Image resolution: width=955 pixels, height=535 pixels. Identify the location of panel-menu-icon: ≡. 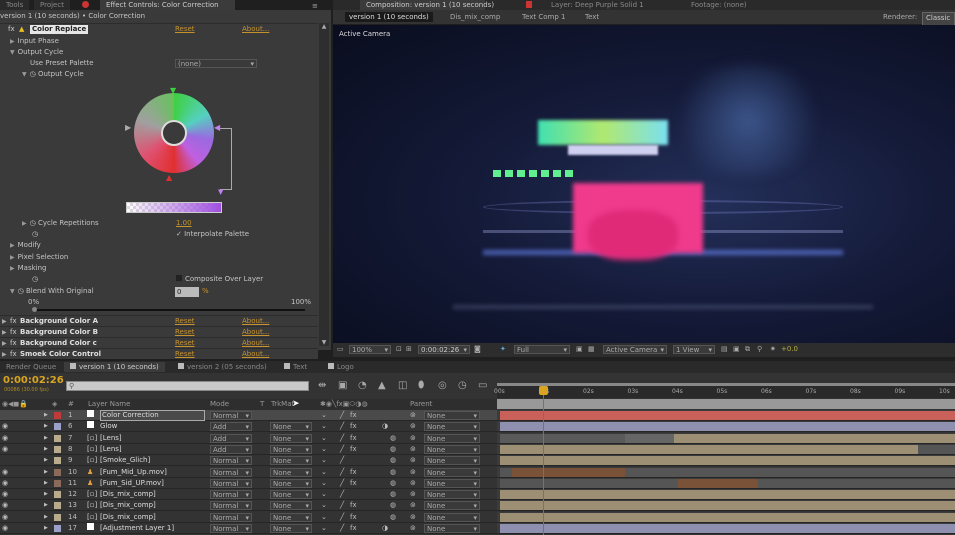
(315, 6).